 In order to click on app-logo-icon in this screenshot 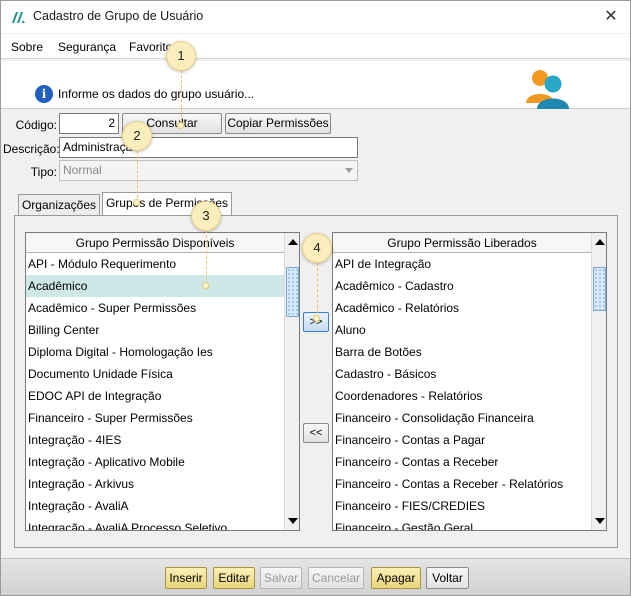, I will do `click(18, 17)`.